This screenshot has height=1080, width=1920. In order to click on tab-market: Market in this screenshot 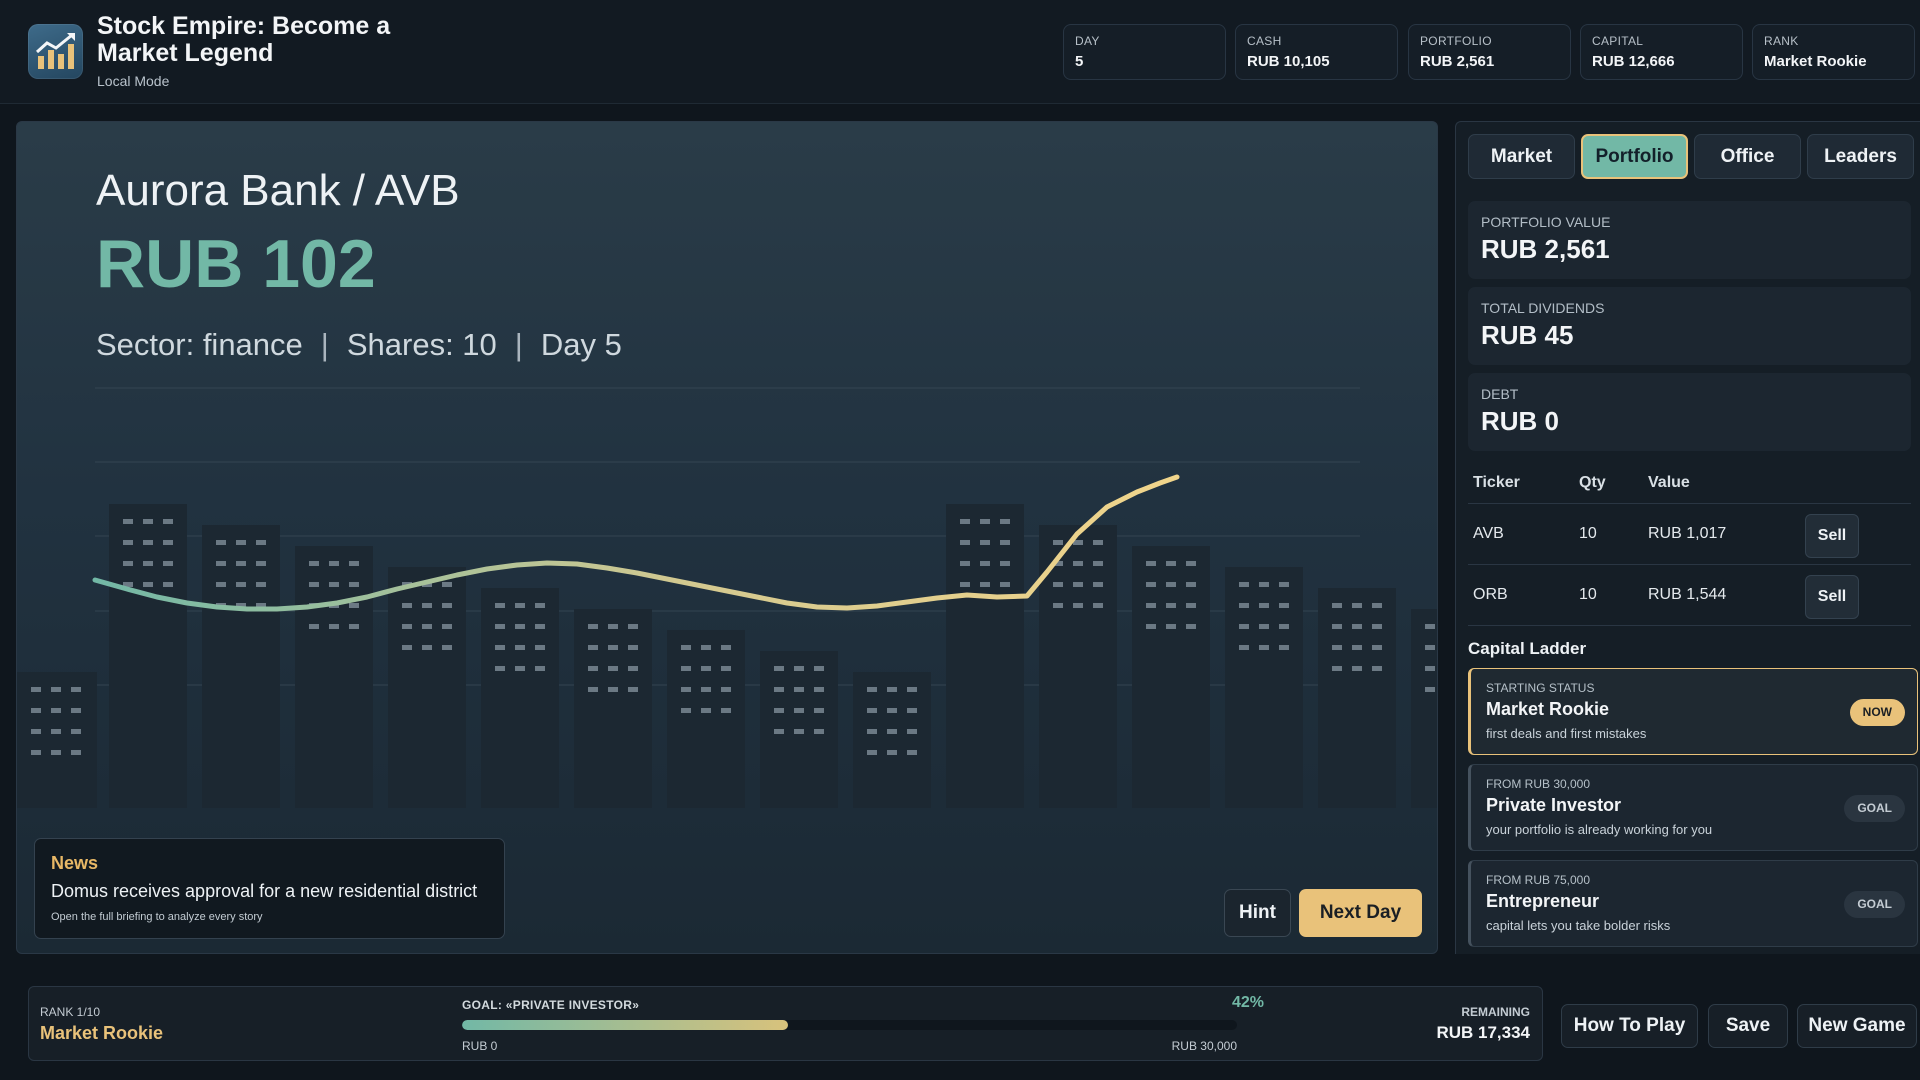, I will do `click(1521, 156)`.